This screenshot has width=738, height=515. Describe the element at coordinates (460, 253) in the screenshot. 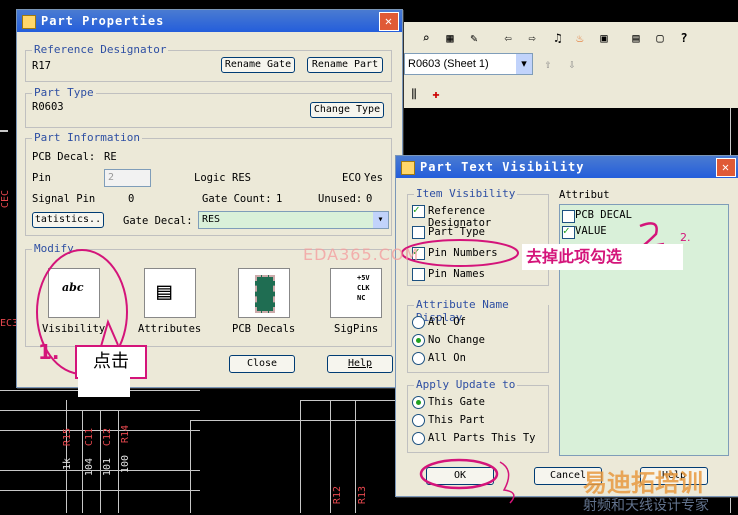

I see `pin-numbers-circle` at that location.